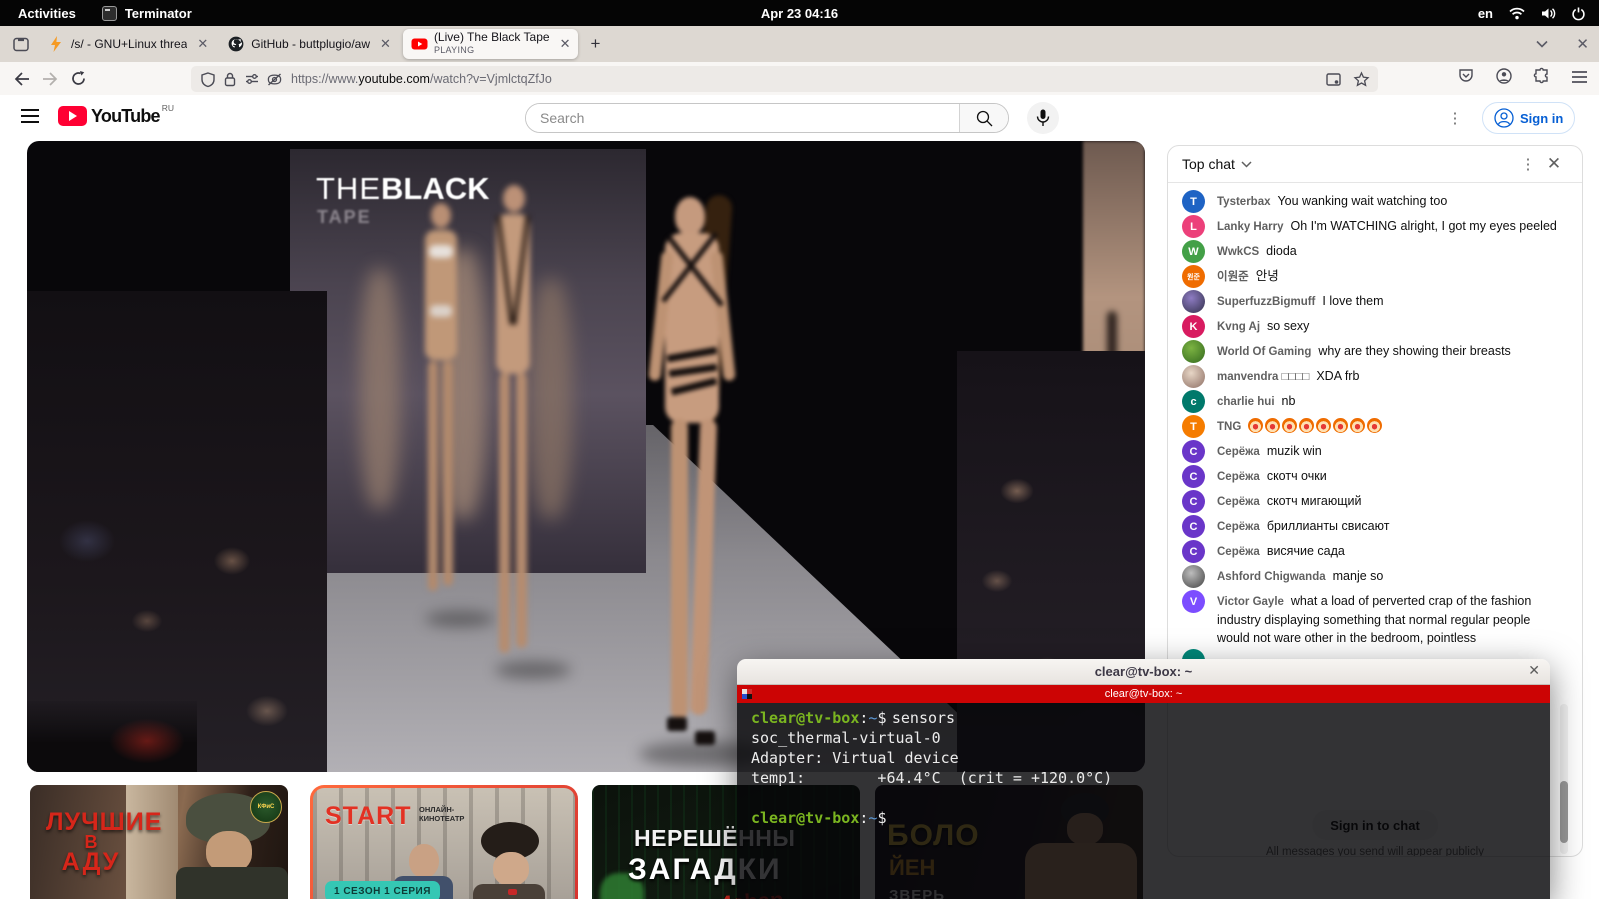 This screenshot has height=899, width=1599. Describe the element at coordinates (1294, 451) in the screenshot. I see `chat-message-text: muzik win` at that location.